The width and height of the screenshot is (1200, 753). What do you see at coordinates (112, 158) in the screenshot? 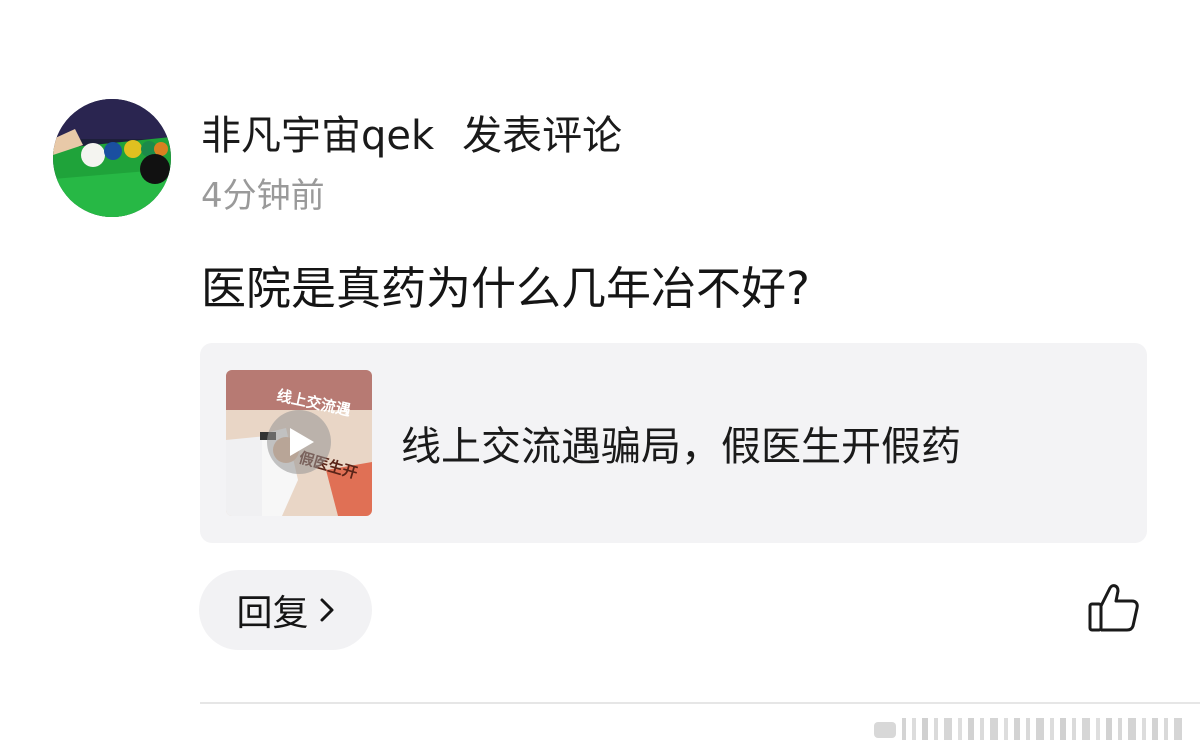
I see `avatar` at bounding box center [112, 158].